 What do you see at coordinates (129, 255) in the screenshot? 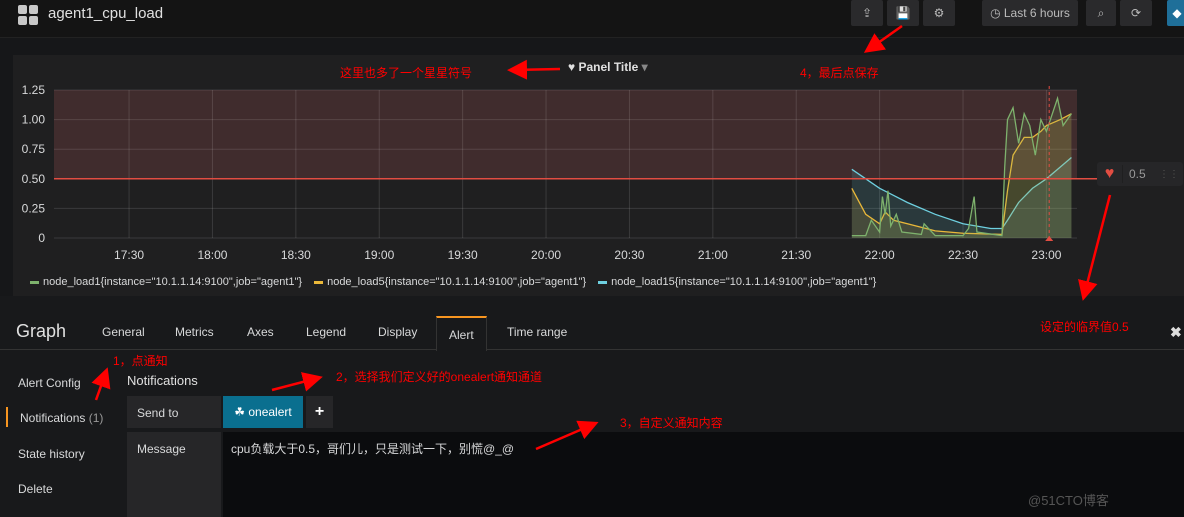
I see `x-tick-label: 17:30` at bounding box center [129, 255].